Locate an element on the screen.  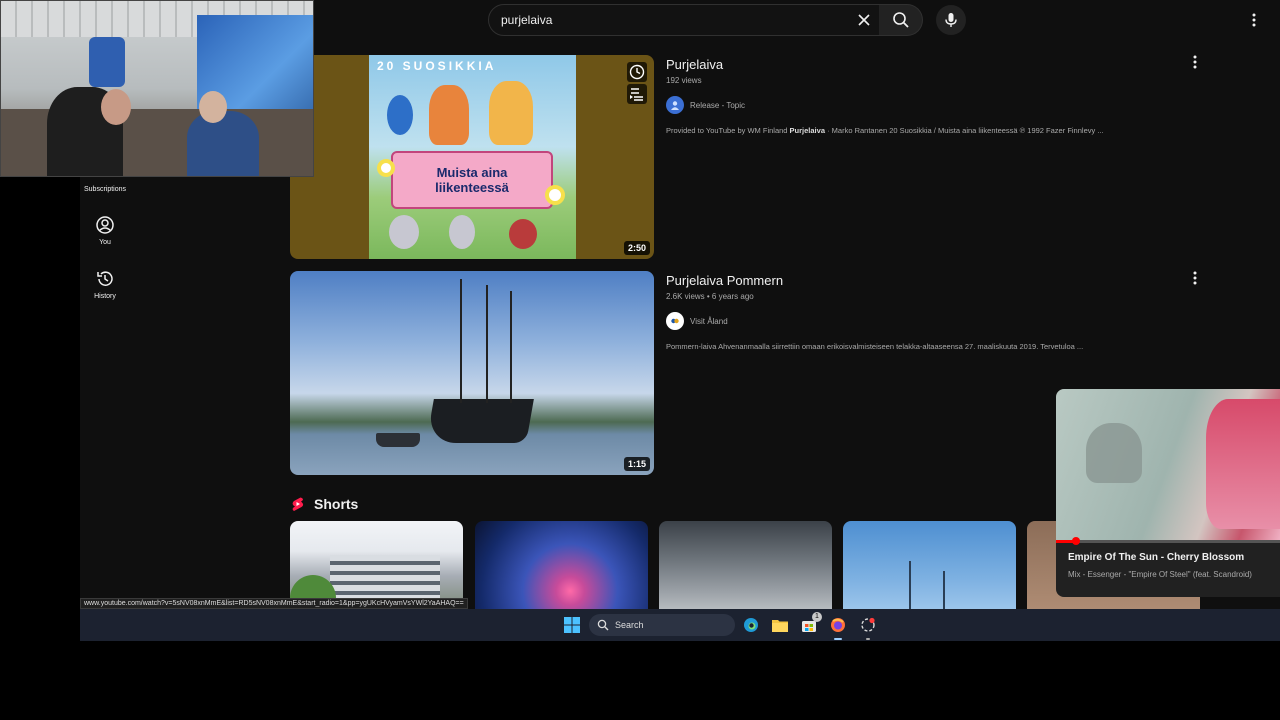
duration-badge: 2:50 is located at coordinates (636, 248).